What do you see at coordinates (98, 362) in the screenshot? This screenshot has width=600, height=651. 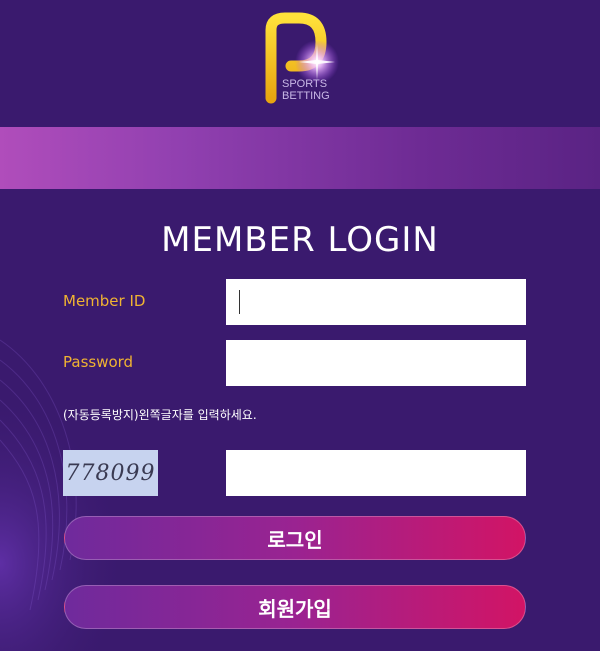 I see `password-label: Password` at bounding box center [98, 362].